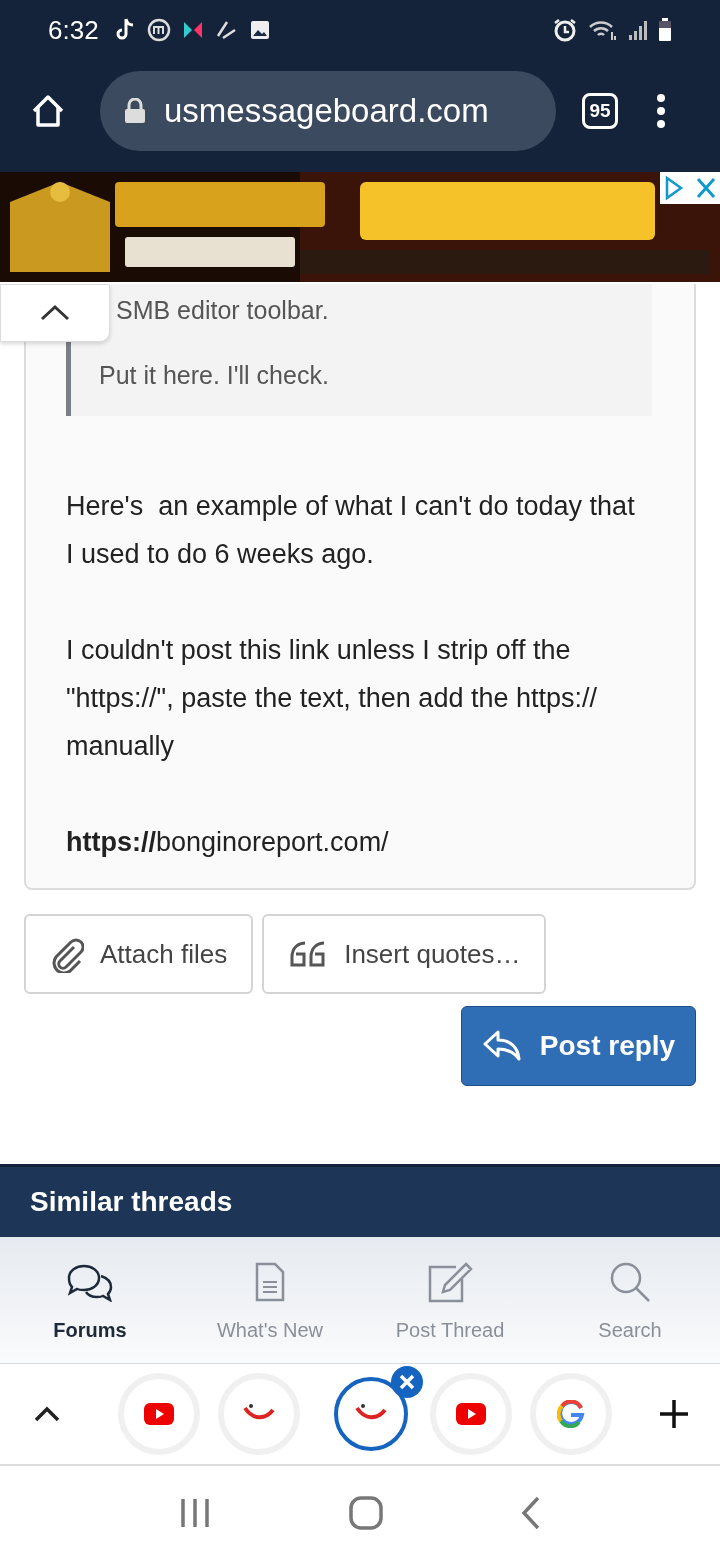 This screenshot has width=720, height=1560. What do you see at coordinates (531, 1513) in the screenshot?
I see `back-icon` at bounding box center [531, 1513].